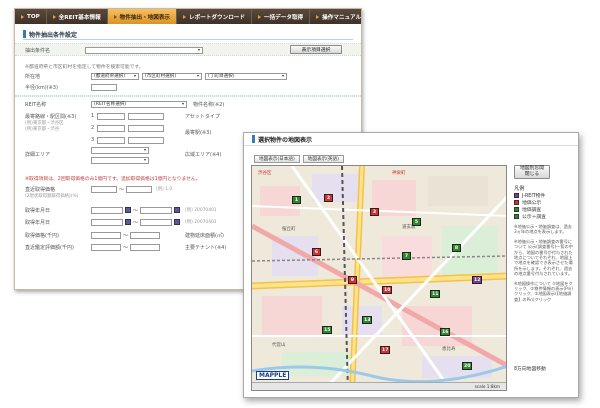 This screenshot has height=408, width=600. I want to click on map-pin: 5, so click(416, 222).